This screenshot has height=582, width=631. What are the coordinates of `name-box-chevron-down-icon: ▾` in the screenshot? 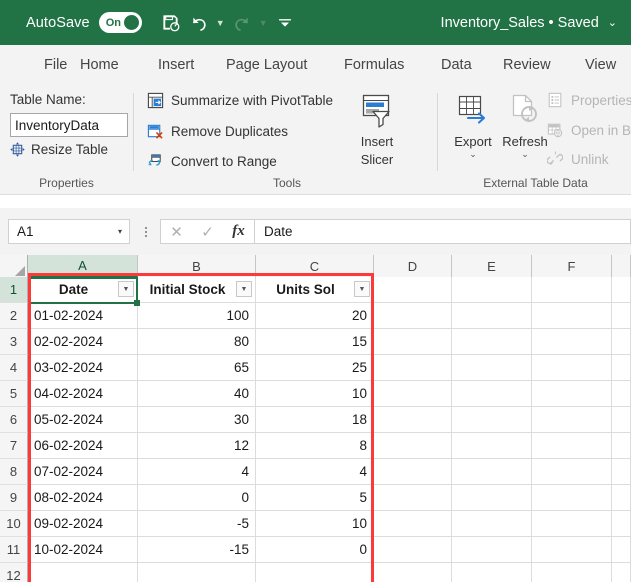 It's located at (120, 231).